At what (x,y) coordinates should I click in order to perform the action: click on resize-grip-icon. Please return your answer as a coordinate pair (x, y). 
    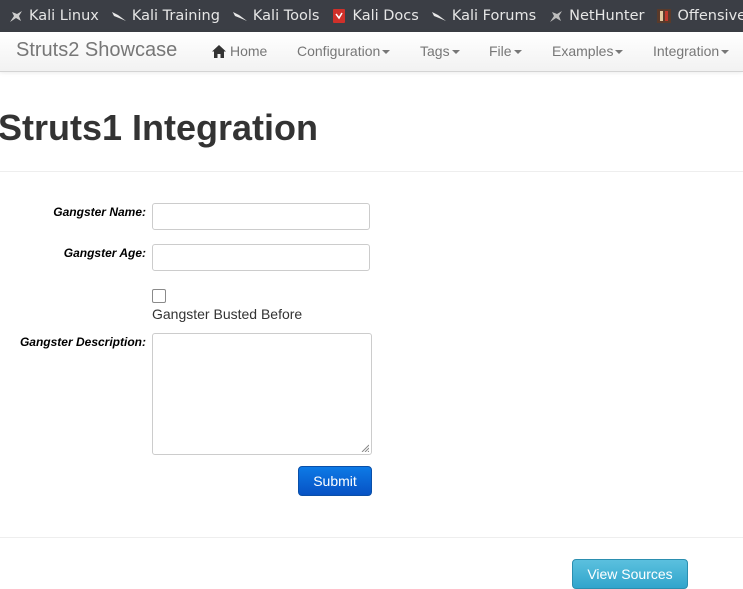
    Looking at the image, I should click on (365, 448).